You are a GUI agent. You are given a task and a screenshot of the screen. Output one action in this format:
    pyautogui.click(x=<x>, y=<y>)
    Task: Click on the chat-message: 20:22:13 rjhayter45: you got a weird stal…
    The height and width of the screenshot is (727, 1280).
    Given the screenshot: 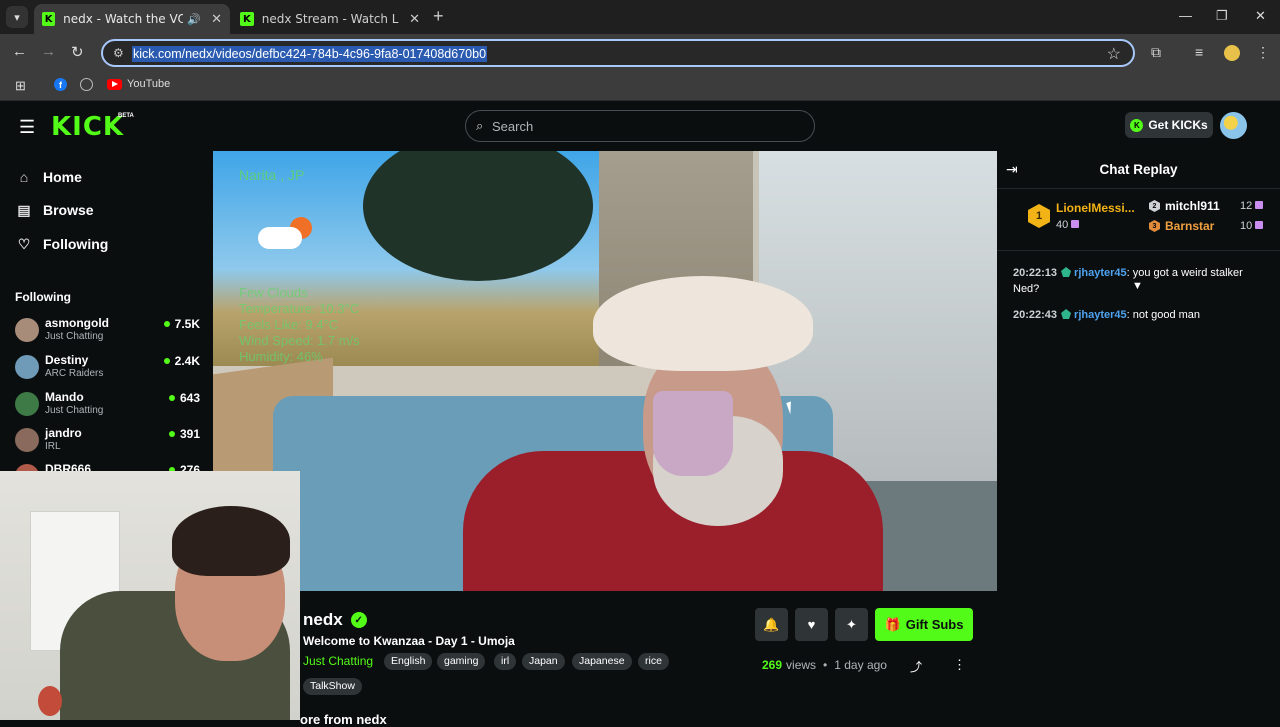 What is the action you would take?
    pyautogui.click(x=1138, y=281)
    